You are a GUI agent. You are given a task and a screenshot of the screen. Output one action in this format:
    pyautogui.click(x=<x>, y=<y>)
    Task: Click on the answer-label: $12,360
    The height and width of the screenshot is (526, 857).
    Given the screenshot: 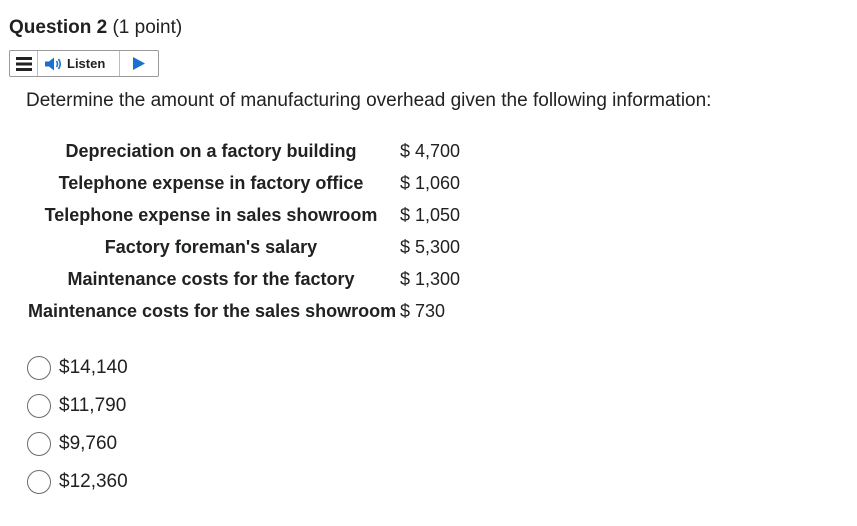 What is the action you would take?
    pyautogui.click(x=93, y=482)
    